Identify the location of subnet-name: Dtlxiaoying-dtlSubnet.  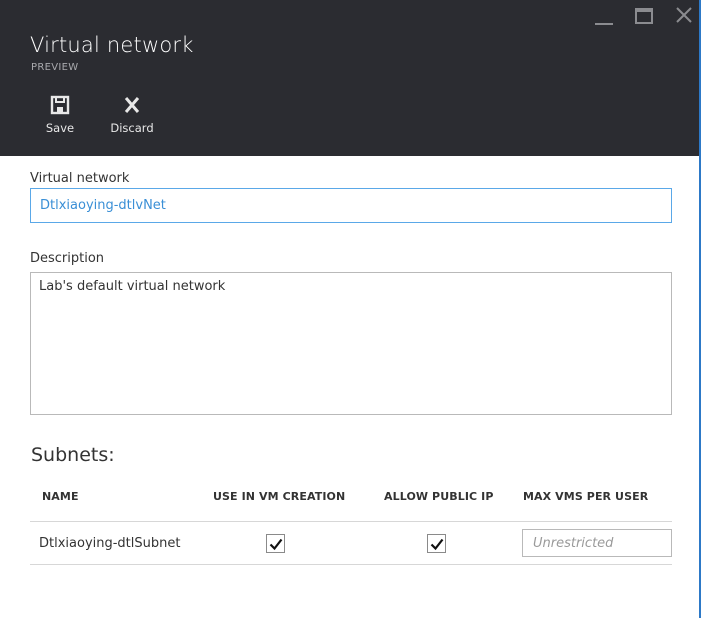
(110, 543).